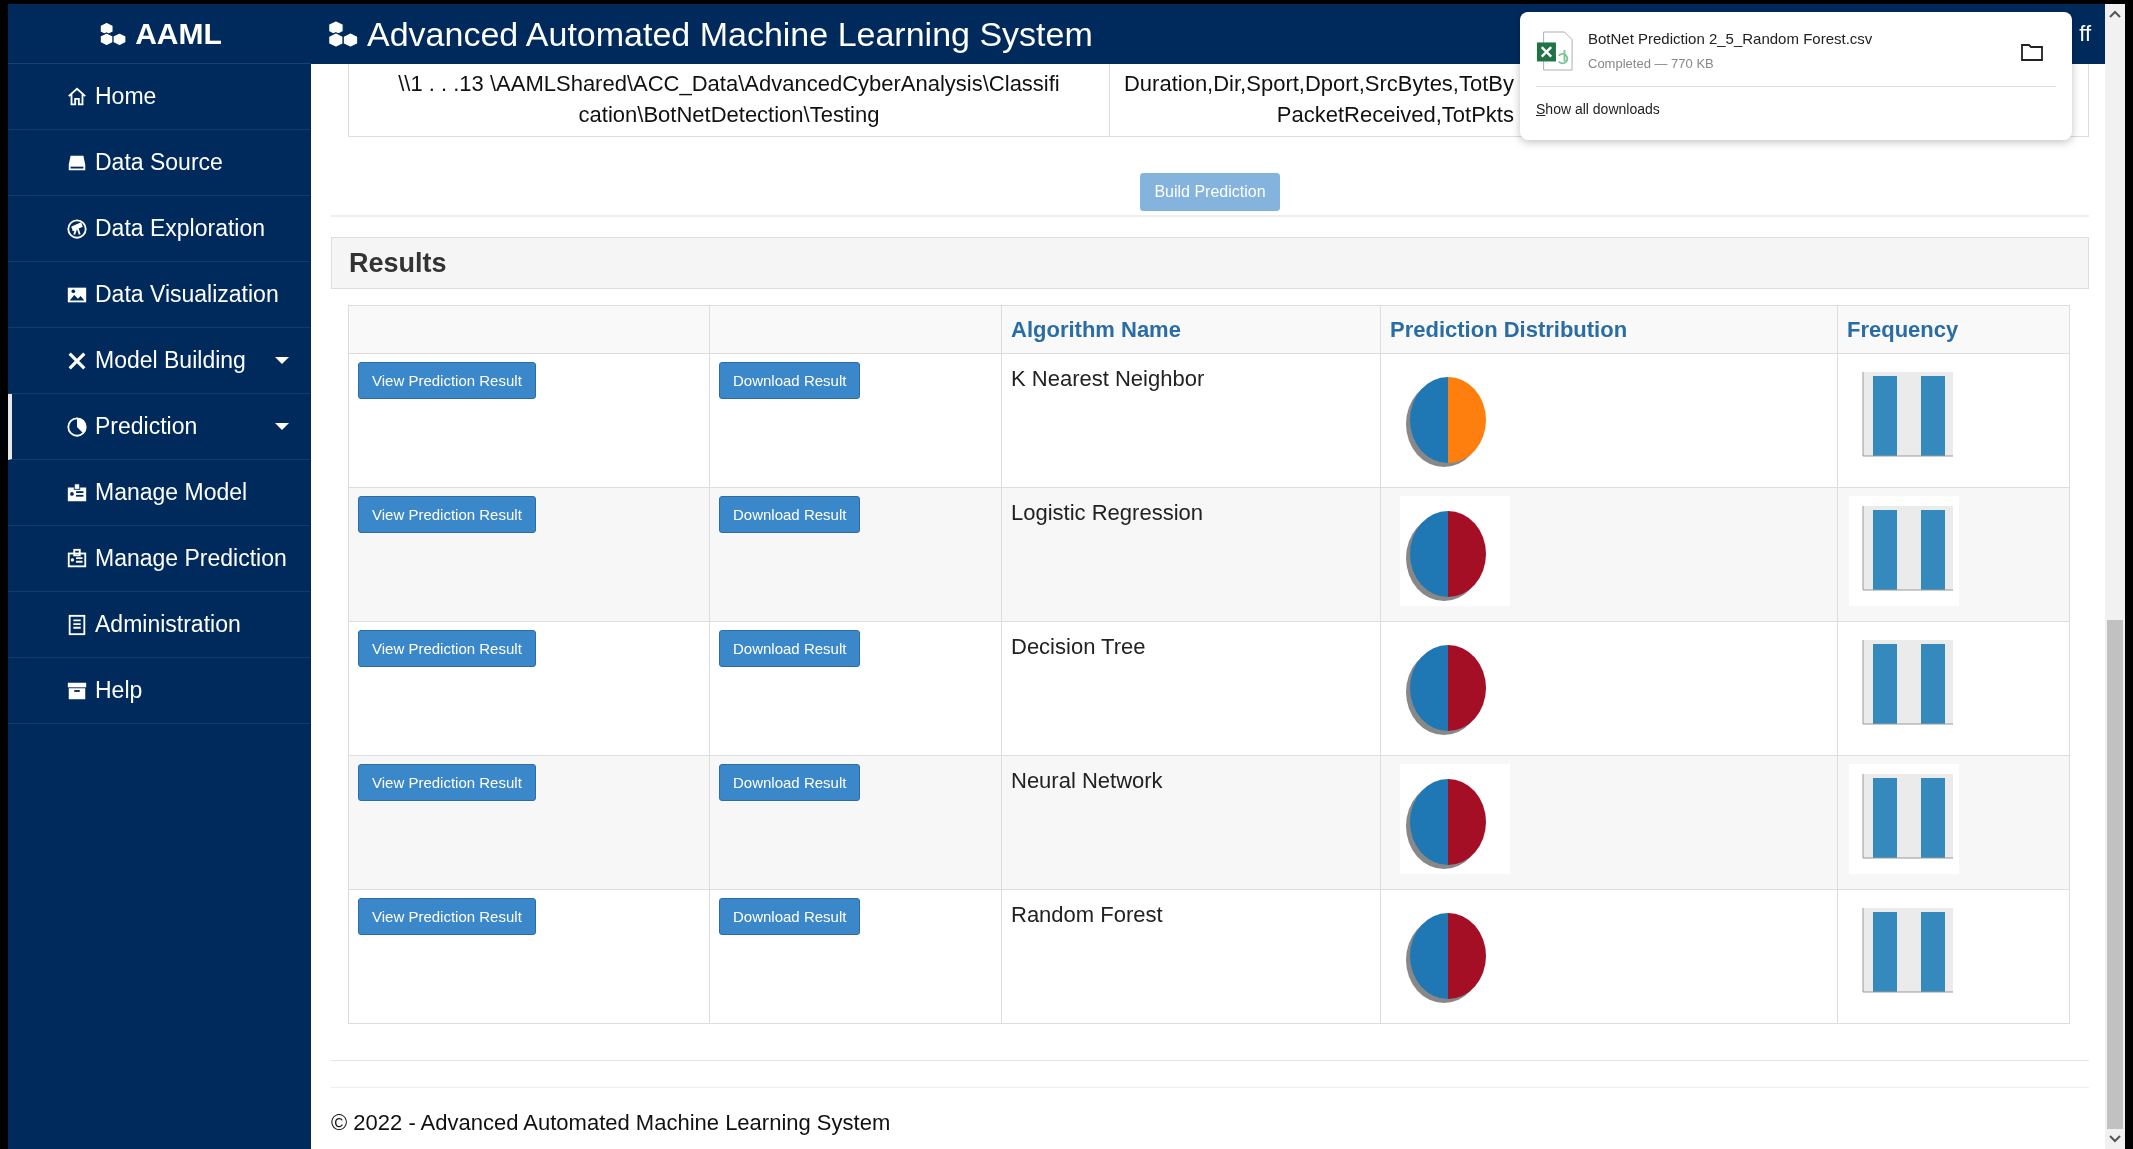  What do you see at coordinates (1191, 329) in the screenshot?
I see `column-header: Algorithm Name` at bounding box center [1191, 329].